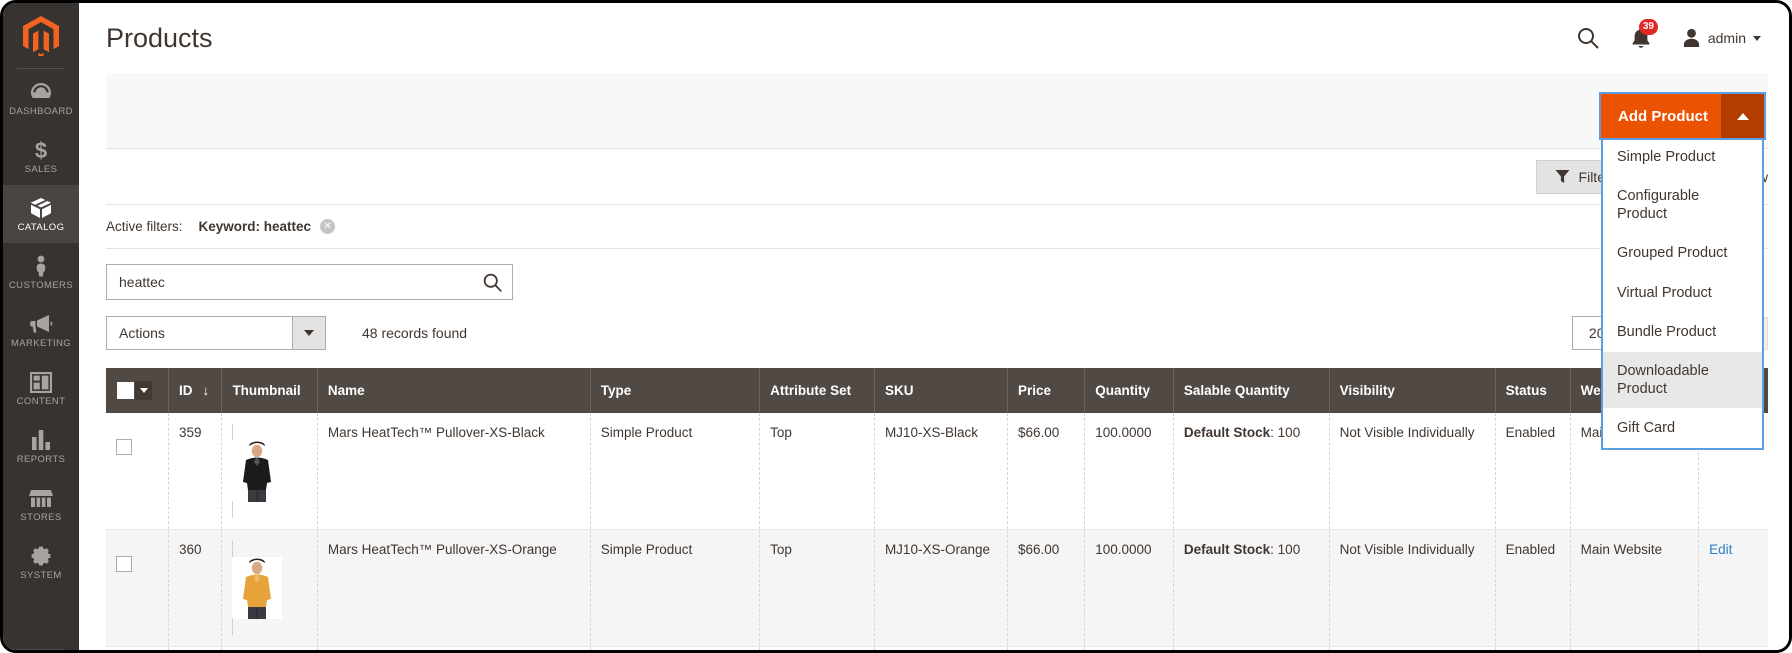 Image resolution: width=1792 pixels, height=653 pixels. What do you see at coordinates (1726, 38) in the screenshot?
I see `admin-label: admin` at bounding box center [1726, 38].